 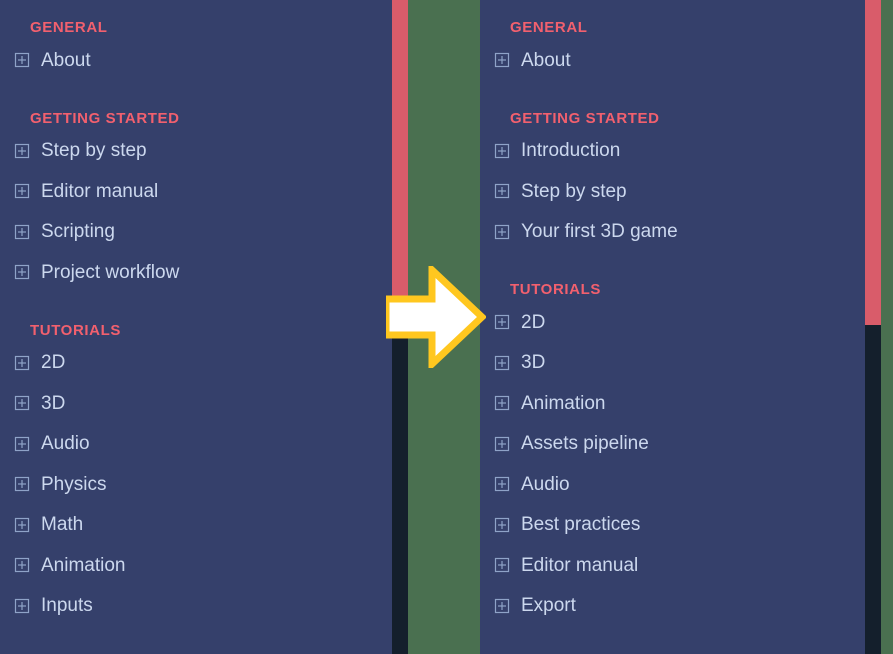 What do you see at coordinates (873, 162) in the screenshot?
I see `after-scrollbar-thumb` at bounding box center [873, 162].